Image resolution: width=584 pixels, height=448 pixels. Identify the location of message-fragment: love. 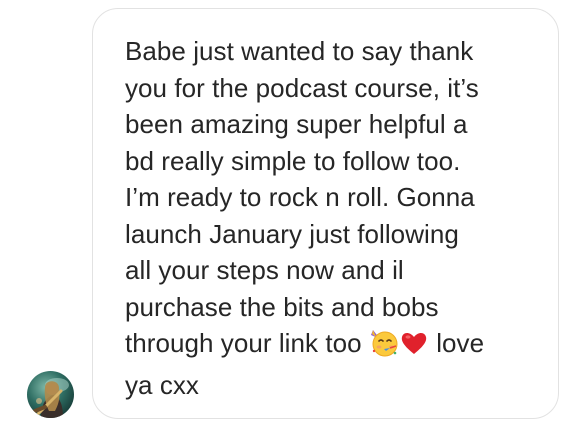
(460, 343).